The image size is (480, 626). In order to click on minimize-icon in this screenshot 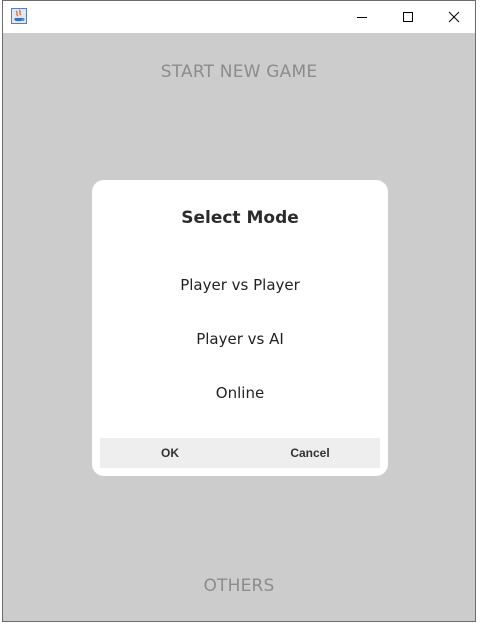, I will do `click(362, 17)`.